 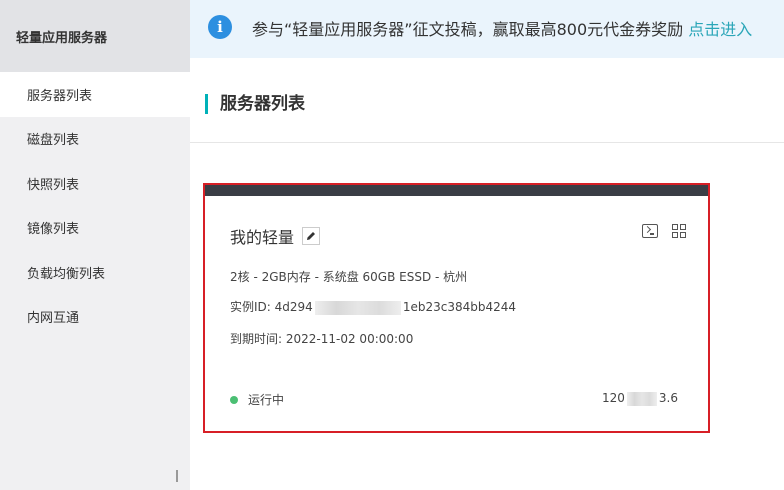 What do you see at coordinates (95, 139) in the screenshot?
I see `sidebar-item-disk-list: 磁盘列表` at bounding box center [95, 139].